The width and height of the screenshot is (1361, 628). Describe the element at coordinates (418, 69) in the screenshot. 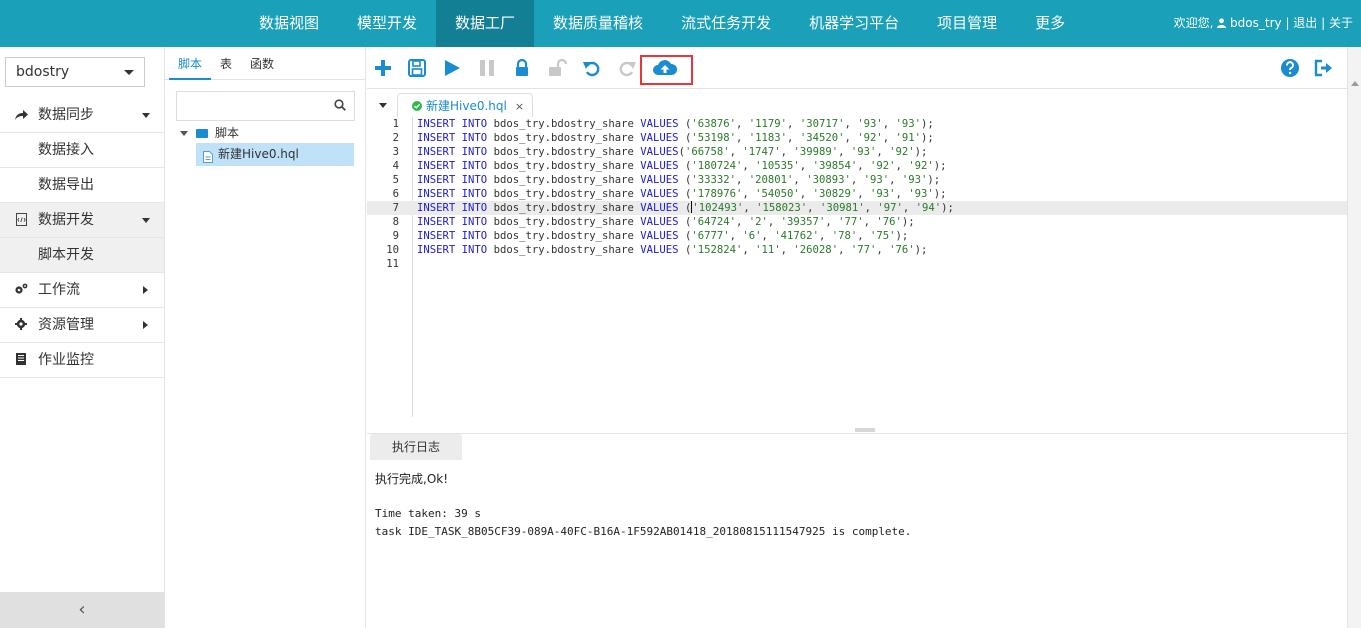

I see `save-button` at that location.